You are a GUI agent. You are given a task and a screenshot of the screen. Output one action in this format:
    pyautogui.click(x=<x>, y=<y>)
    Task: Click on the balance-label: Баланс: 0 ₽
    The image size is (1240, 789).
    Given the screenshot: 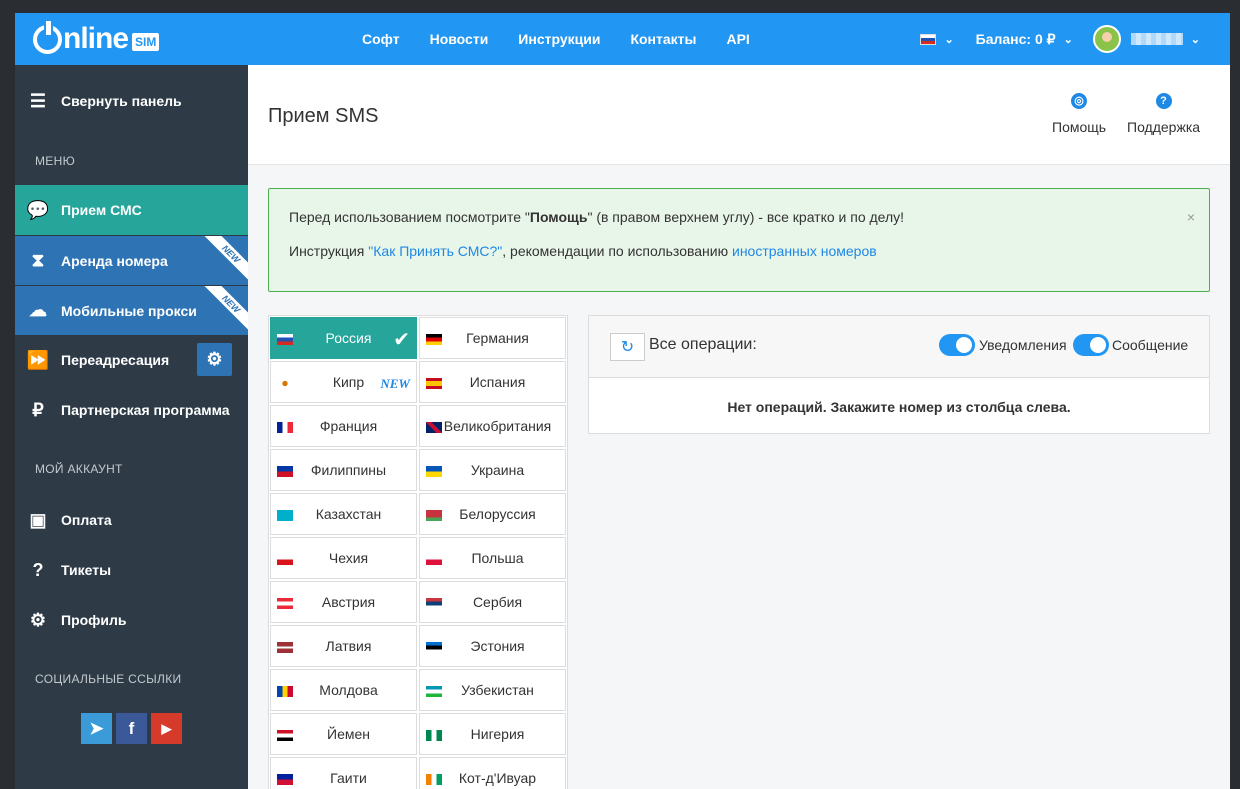 What is the action you would take?
    pyautogui.click(x=1015, y=38)
    